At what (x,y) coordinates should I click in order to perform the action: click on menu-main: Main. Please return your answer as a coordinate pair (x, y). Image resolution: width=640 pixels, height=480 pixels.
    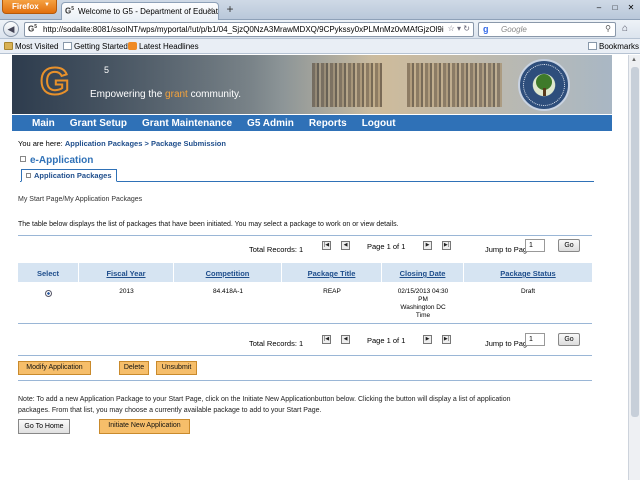
    Looking at the image, I should click on (43, 123).